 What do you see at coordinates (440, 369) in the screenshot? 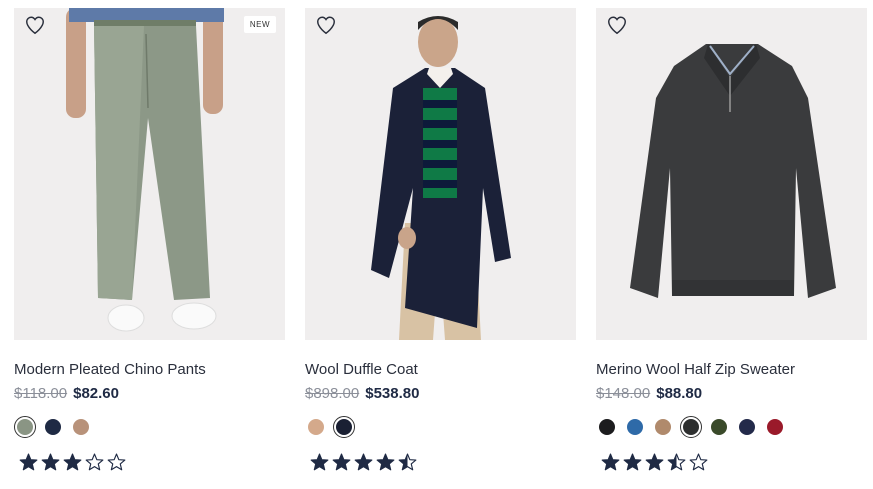
I see `product-name: Wool Duffle Coat` at bounding box center [440, 369].